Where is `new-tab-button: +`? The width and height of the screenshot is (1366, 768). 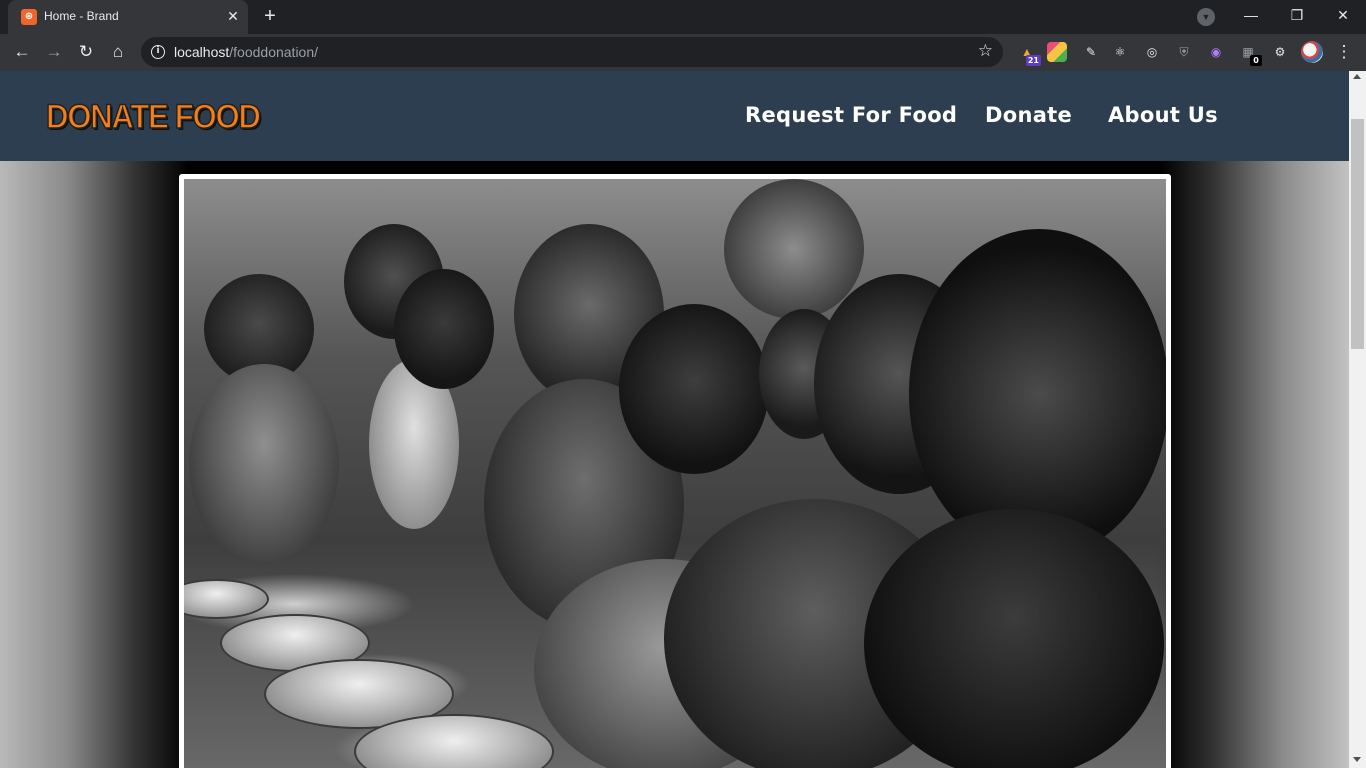
new-tab-button: + is located at coordinates (270, 17).